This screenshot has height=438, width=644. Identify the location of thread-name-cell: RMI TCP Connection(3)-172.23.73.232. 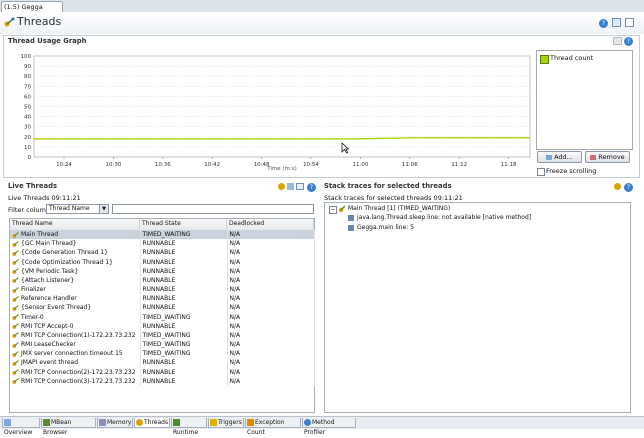
(75, 381).